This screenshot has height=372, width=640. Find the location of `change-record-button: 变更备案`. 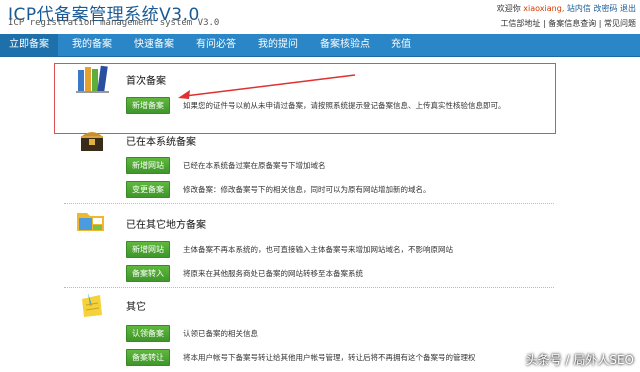

change-record-button: 变更备案 is located at coordinates (148, 189).